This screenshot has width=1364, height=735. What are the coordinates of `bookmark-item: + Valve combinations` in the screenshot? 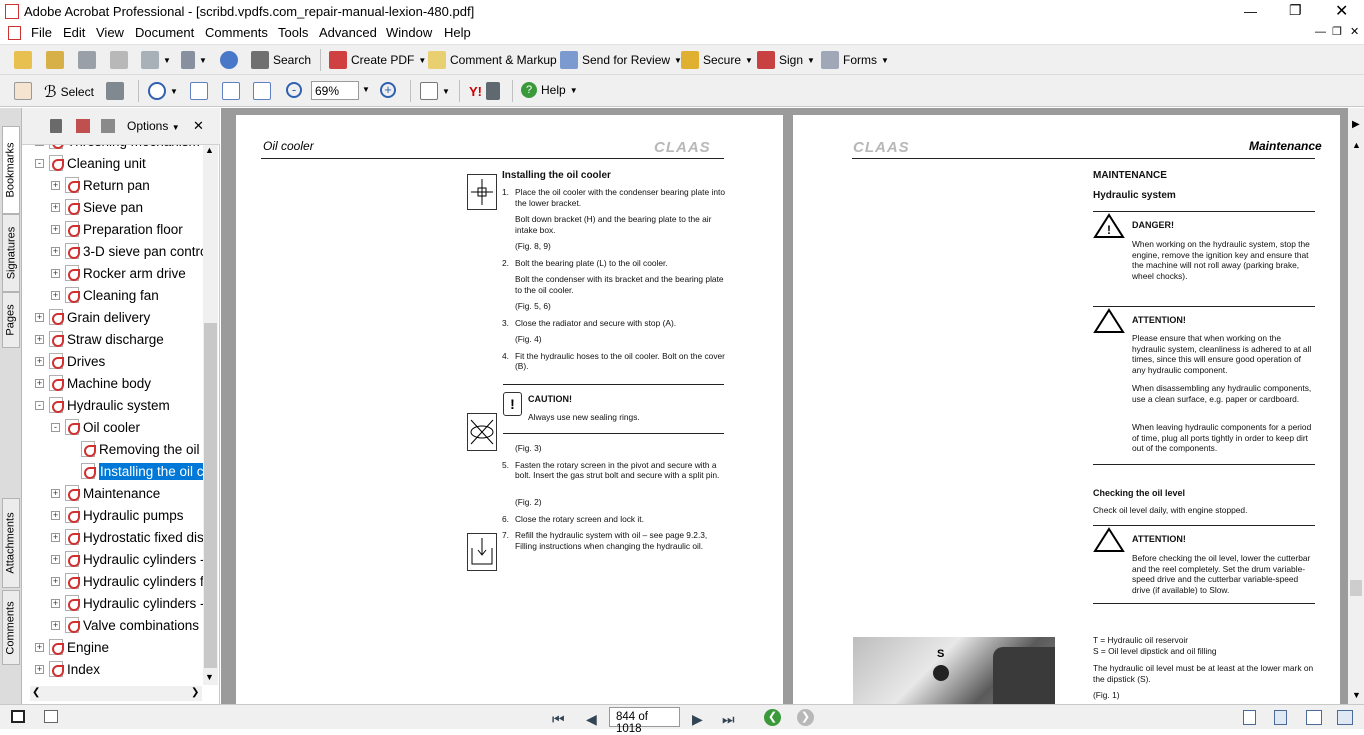 It's located at (125, 625).